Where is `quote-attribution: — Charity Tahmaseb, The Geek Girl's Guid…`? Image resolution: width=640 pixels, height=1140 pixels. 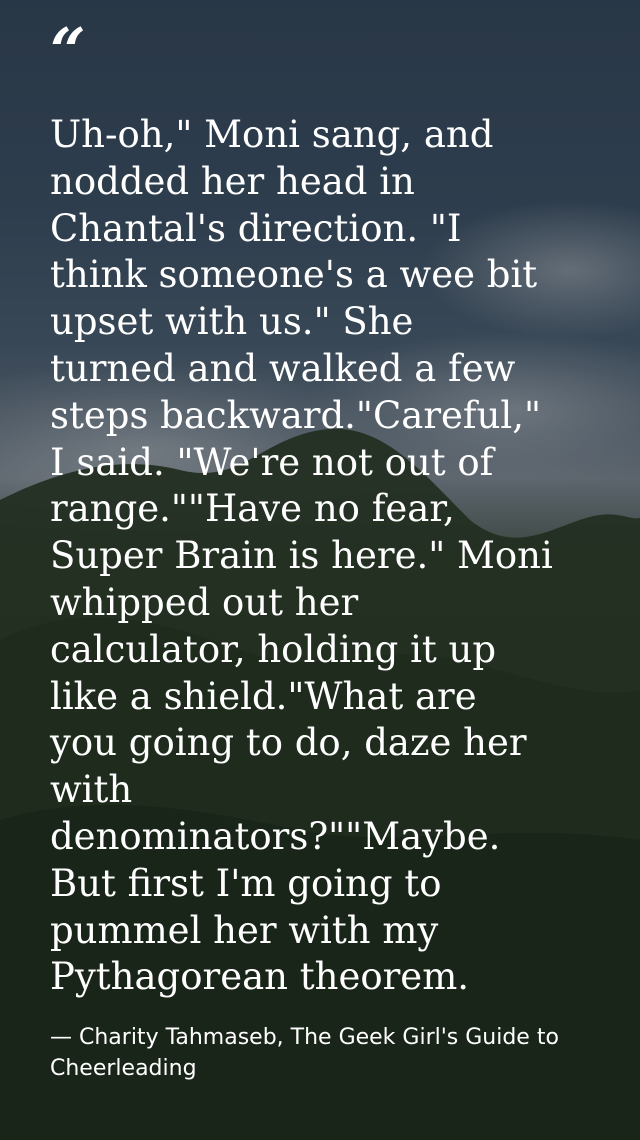 quote-attribution: — Charity Tahmaseb, The Geek Girl's Guid… is located at coordinates (304, 1053).